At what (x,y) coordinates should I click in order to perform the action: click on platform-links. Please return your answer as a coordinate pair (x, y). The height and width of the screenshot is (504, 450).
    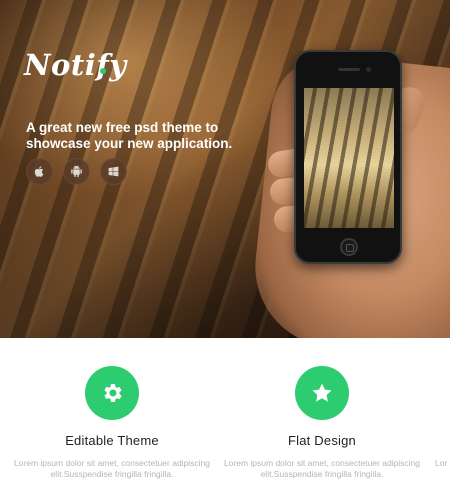
    Looking at the image, I should click on (76, 171).